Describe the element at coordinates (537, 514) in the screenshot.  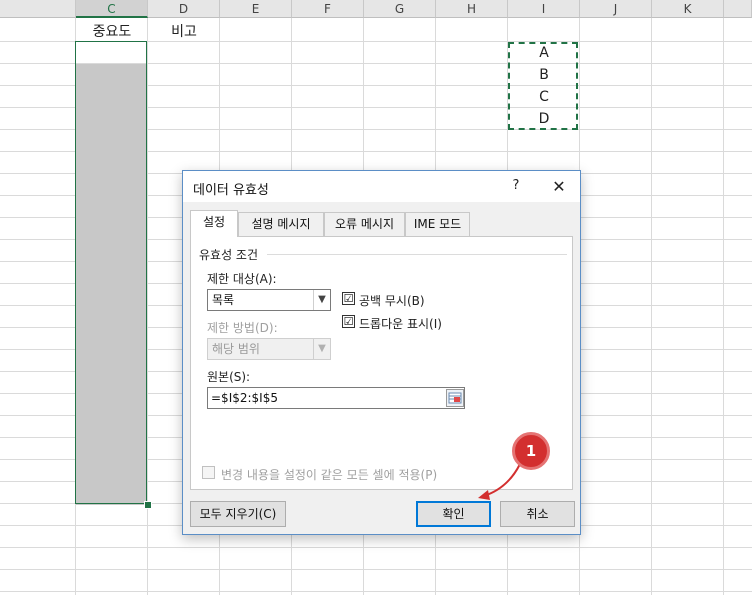
I see `cancel-button: 취소` at that location.